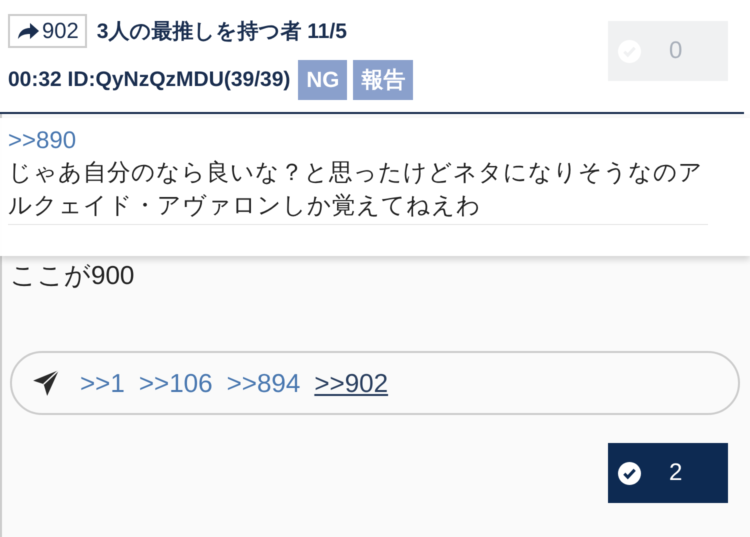 The image size is (750, 537). Describe the element at coordinates (668, 473) in the screenshot. I see `like-button: 2` at that location.